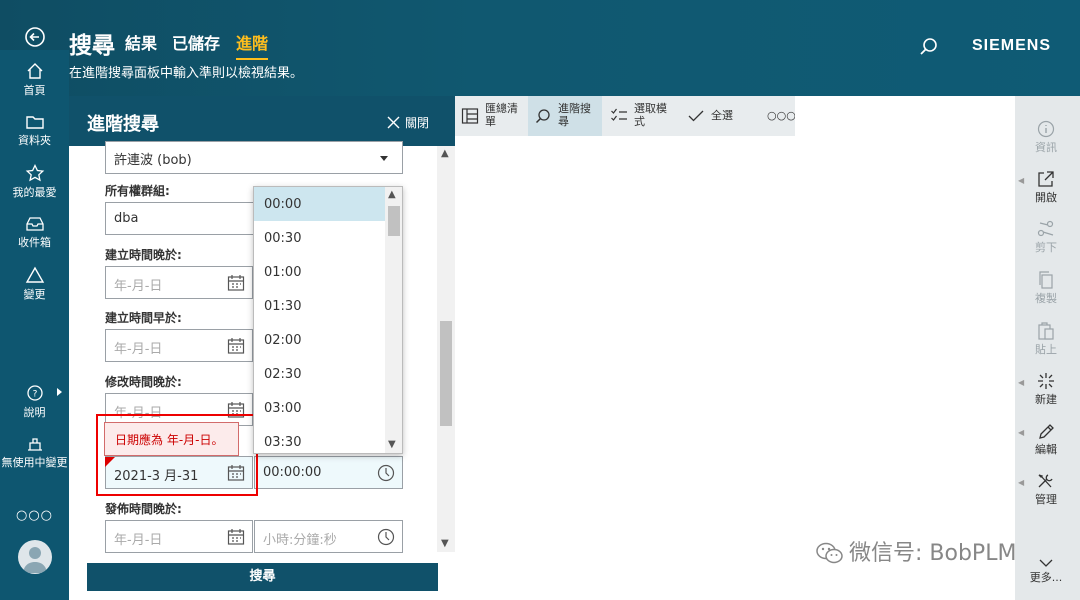  I want to click on paste-button: 貼上, so click(1046, 339).